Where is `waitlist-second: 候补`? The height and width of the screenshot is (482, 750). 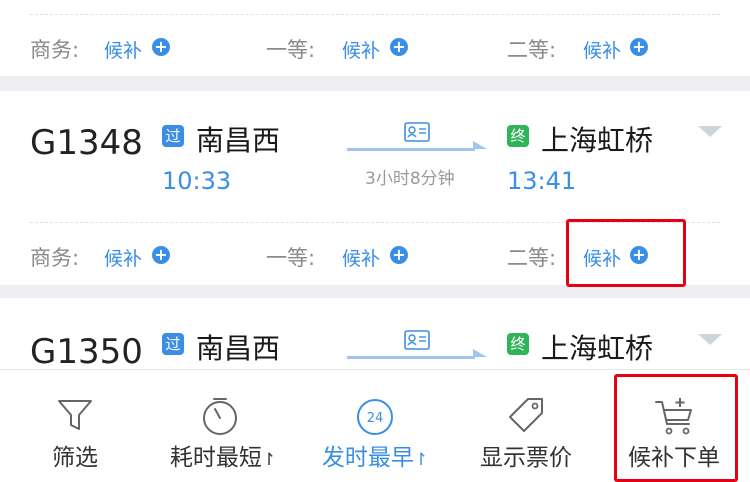 waitlist-second: 候补 is located at coordinates (602, 49).